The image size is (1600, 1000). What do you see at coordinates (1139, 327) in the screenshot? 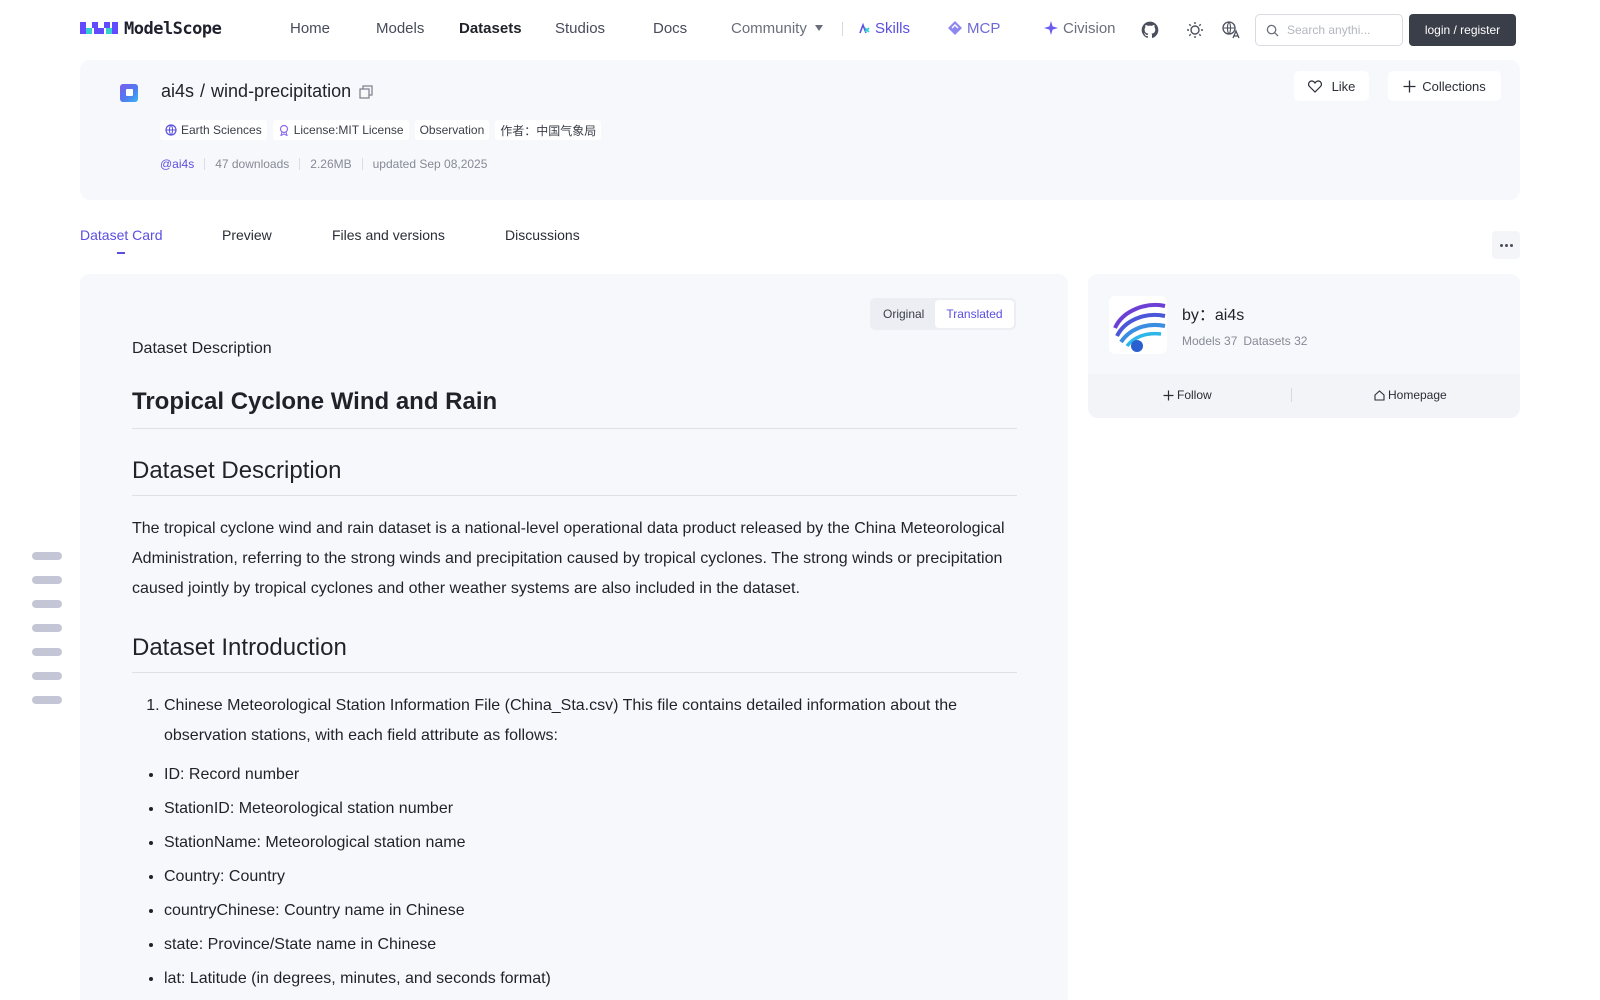
I see `ai4s-logo-icon` at bounding box center [1139, 327].